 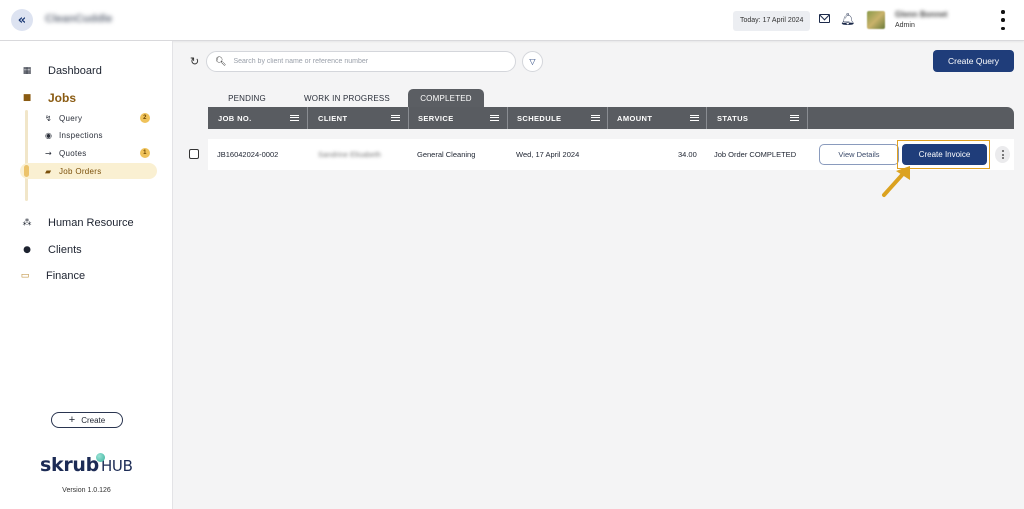 What do you see at coordinates (194, 61) in the screenshot?
I see `refresh-icon: ↻` at bounding box center [194, 61].